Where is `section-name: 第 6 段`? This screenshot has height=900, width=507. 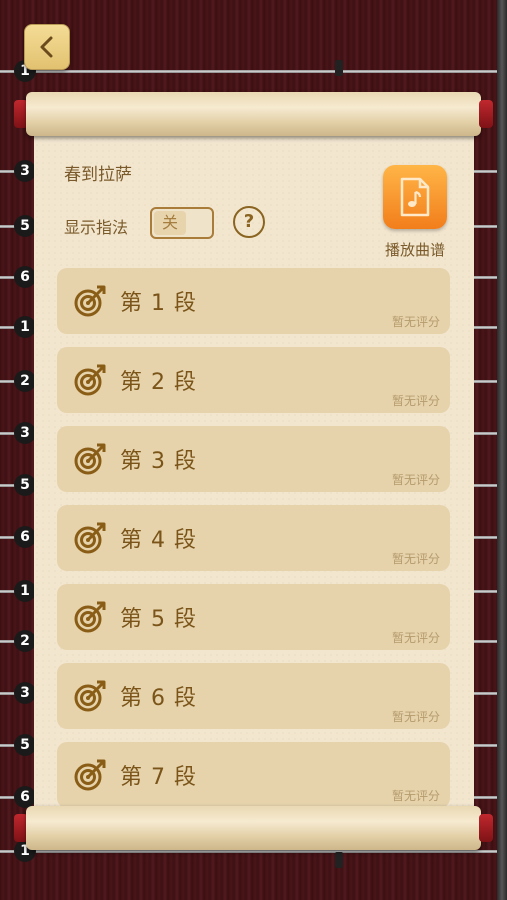 section-name: 第 6 段 is located at coordinates (158, 698).